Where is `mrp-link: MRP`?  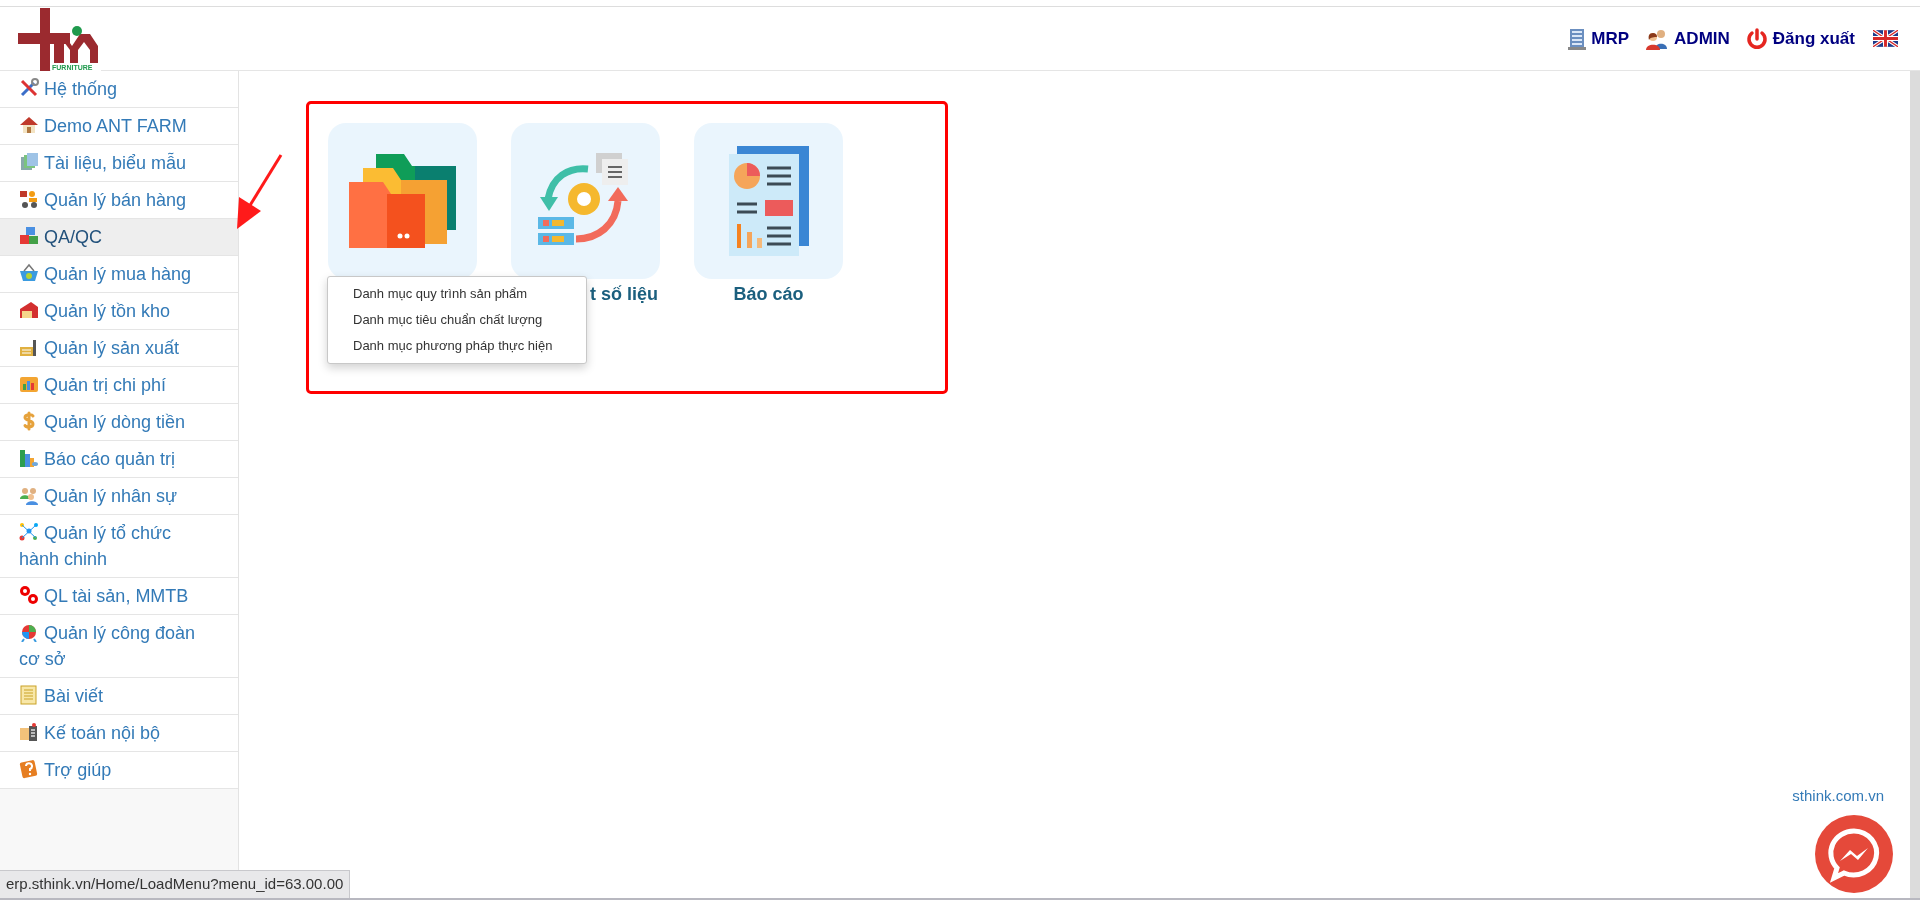
mrp-link: MRP is located at coordinates (1599, 38).